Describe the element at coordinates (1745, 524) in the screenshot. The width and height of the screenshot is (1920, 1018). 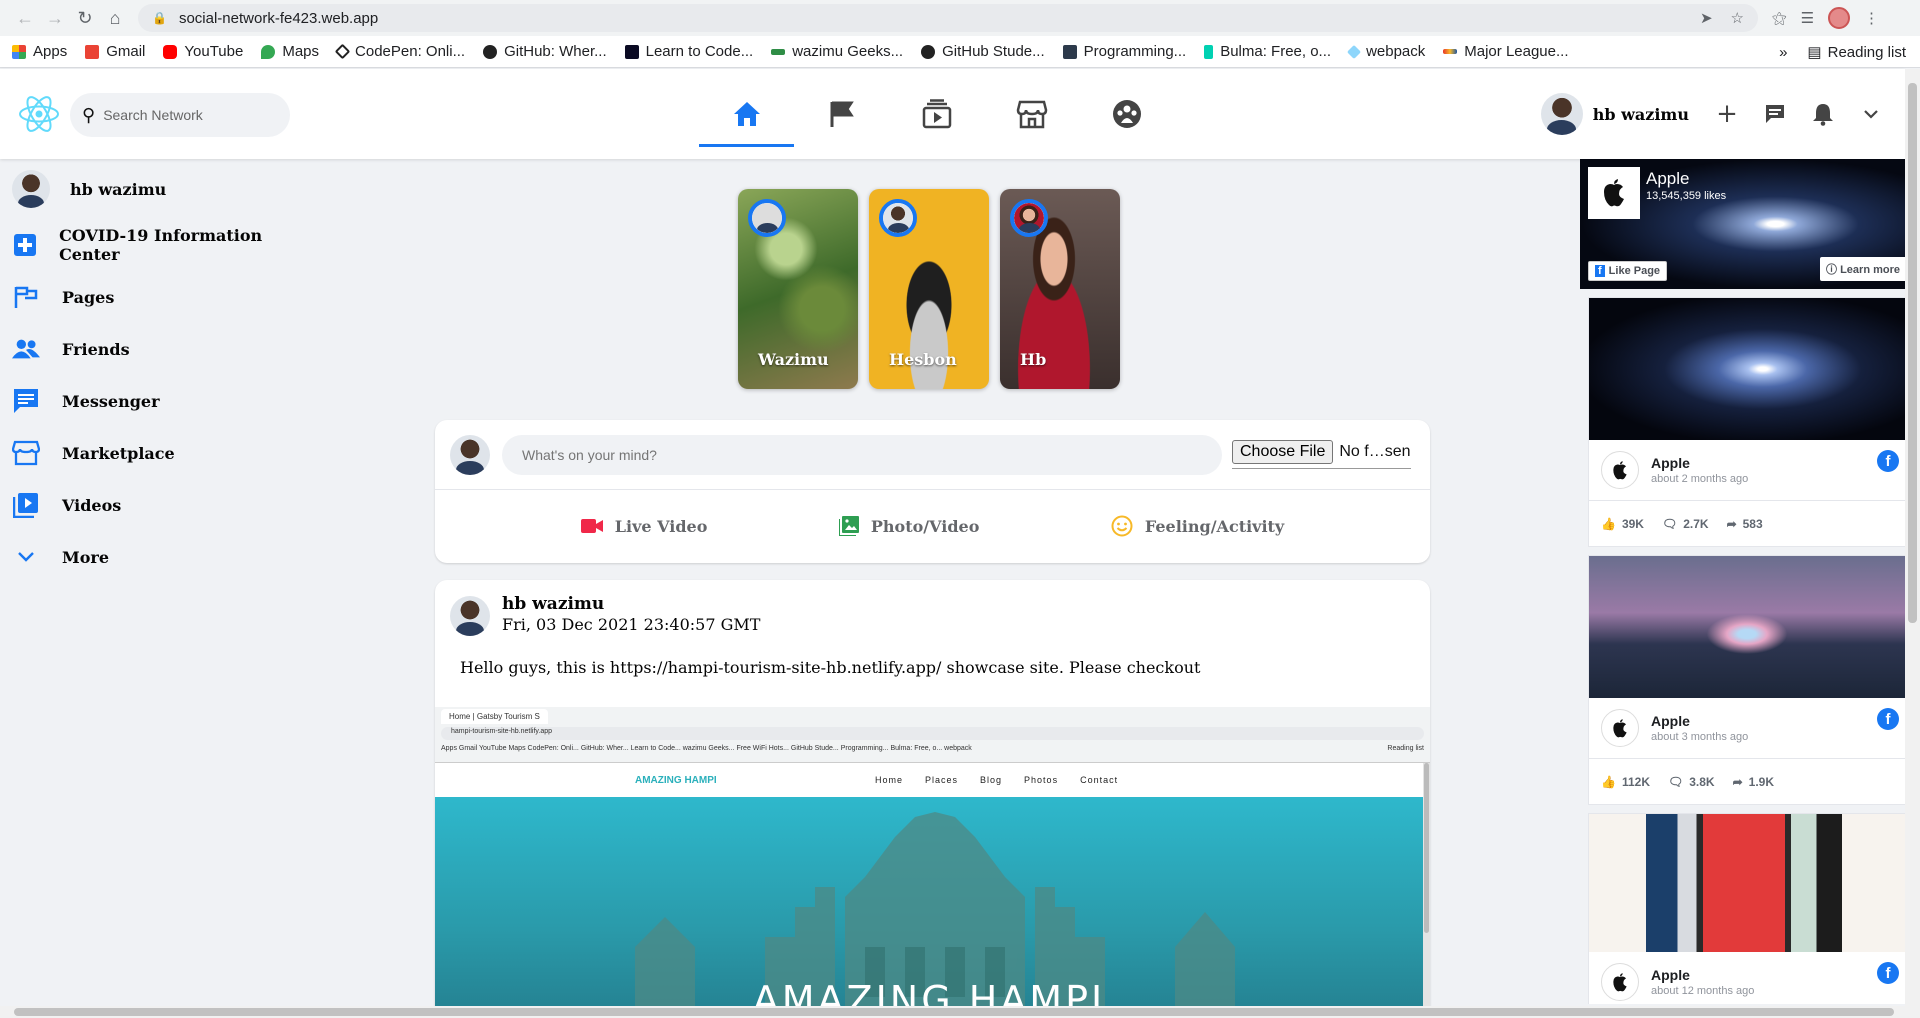
I see `shares-count: ➦ 583` at that location.